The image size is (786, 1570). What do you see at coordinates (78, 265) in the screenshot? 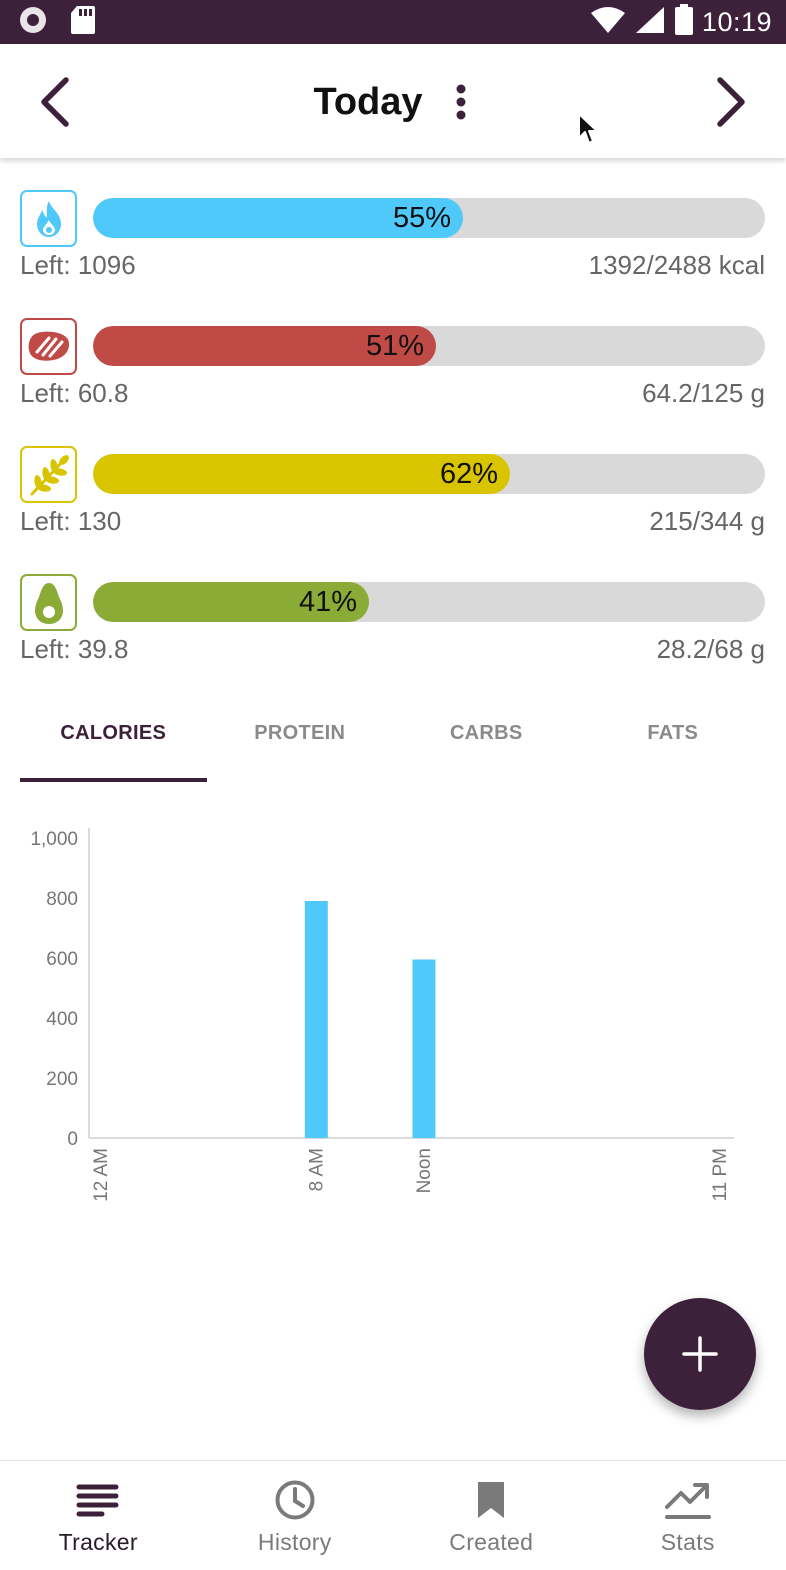
I see `calories-left: Left: 1096` at bounding box center [78, 265].